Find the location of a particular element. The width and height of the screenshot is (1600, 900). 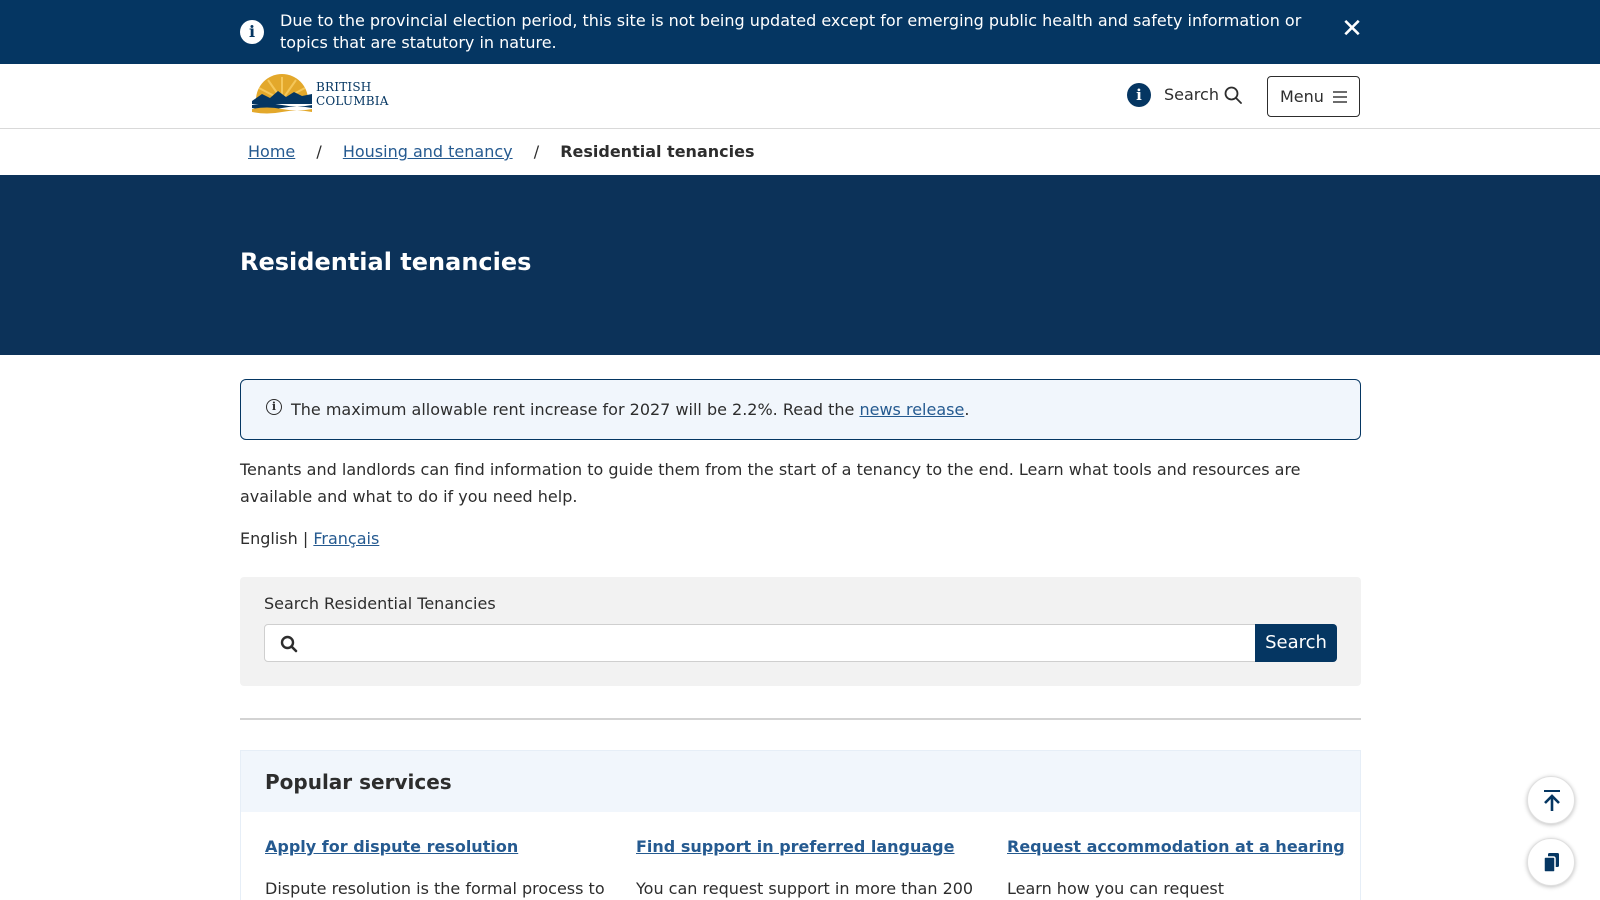

header-search-link: Search is located at coordinates (1191, 95).